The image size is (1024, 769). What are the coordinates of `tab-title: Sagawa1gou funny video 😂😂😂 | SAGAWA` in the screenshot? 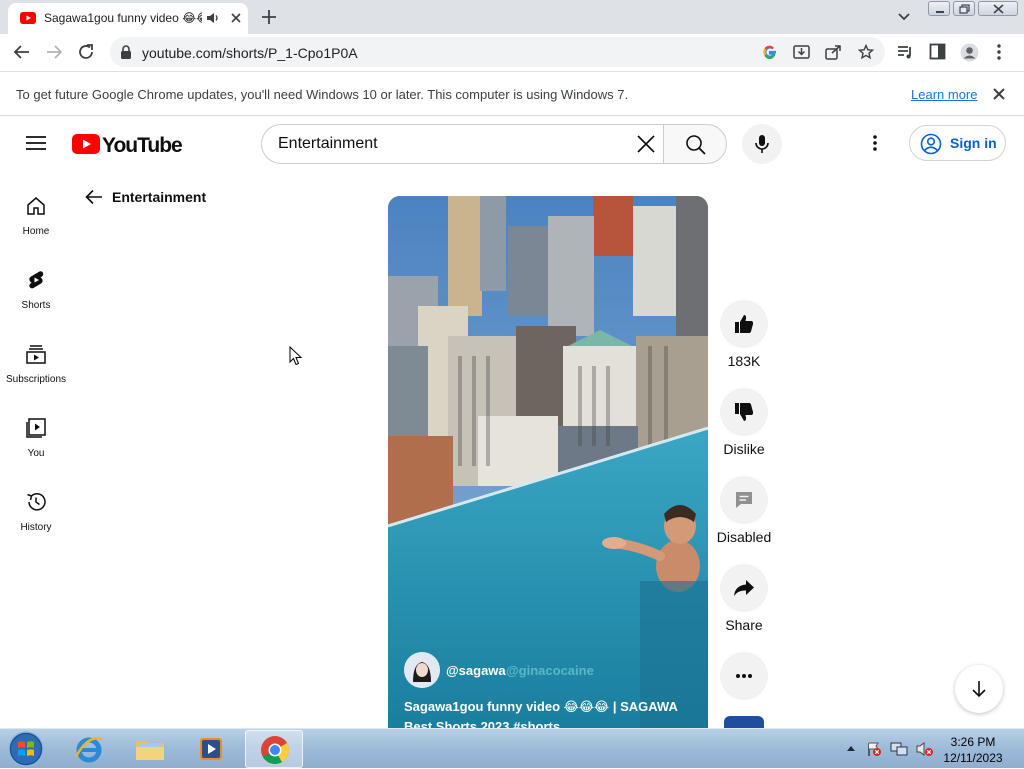 It's located at (123, 18).